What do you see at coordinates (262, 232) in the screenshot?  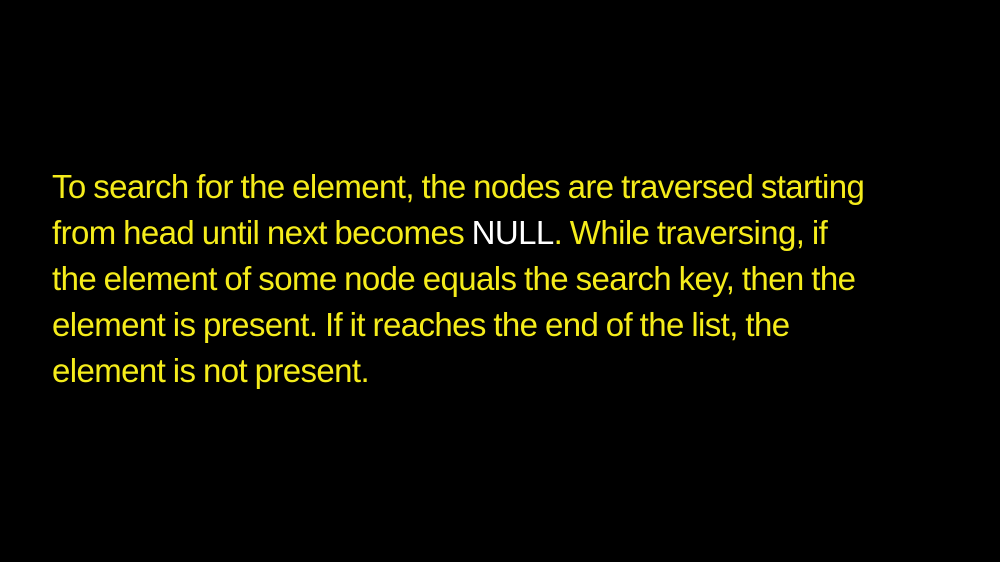 I see `paragraph-line-2-start: from head until next becomes` at bounding box center [262, 232].